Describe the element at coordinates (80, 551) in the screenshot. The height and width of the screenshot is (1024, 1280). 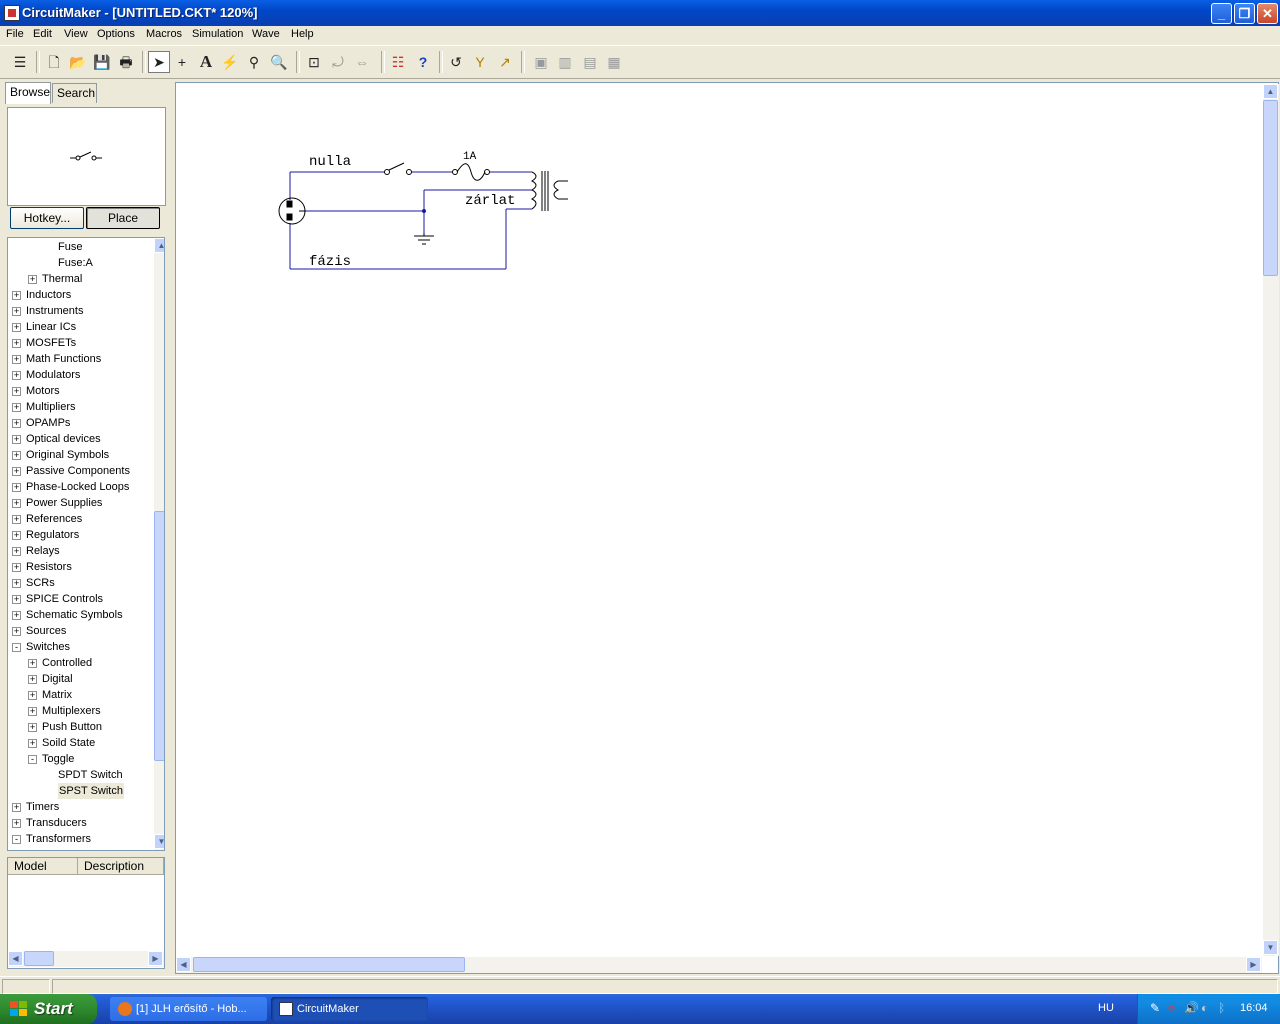
I see `tree-item: + Relays` at that location.